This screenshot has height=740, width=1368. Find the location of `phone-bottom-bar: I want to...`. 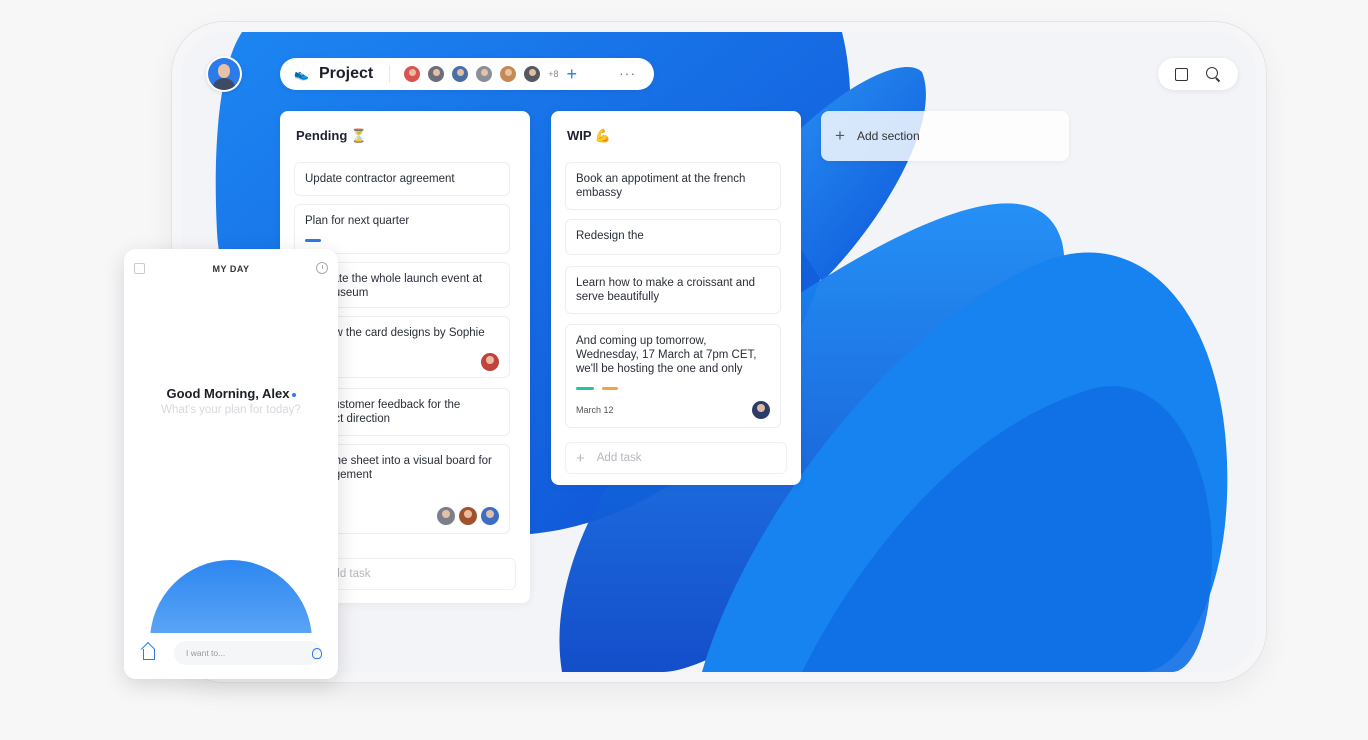

phone-bottom-bar: I want to... is located at coordinates (231, 656).